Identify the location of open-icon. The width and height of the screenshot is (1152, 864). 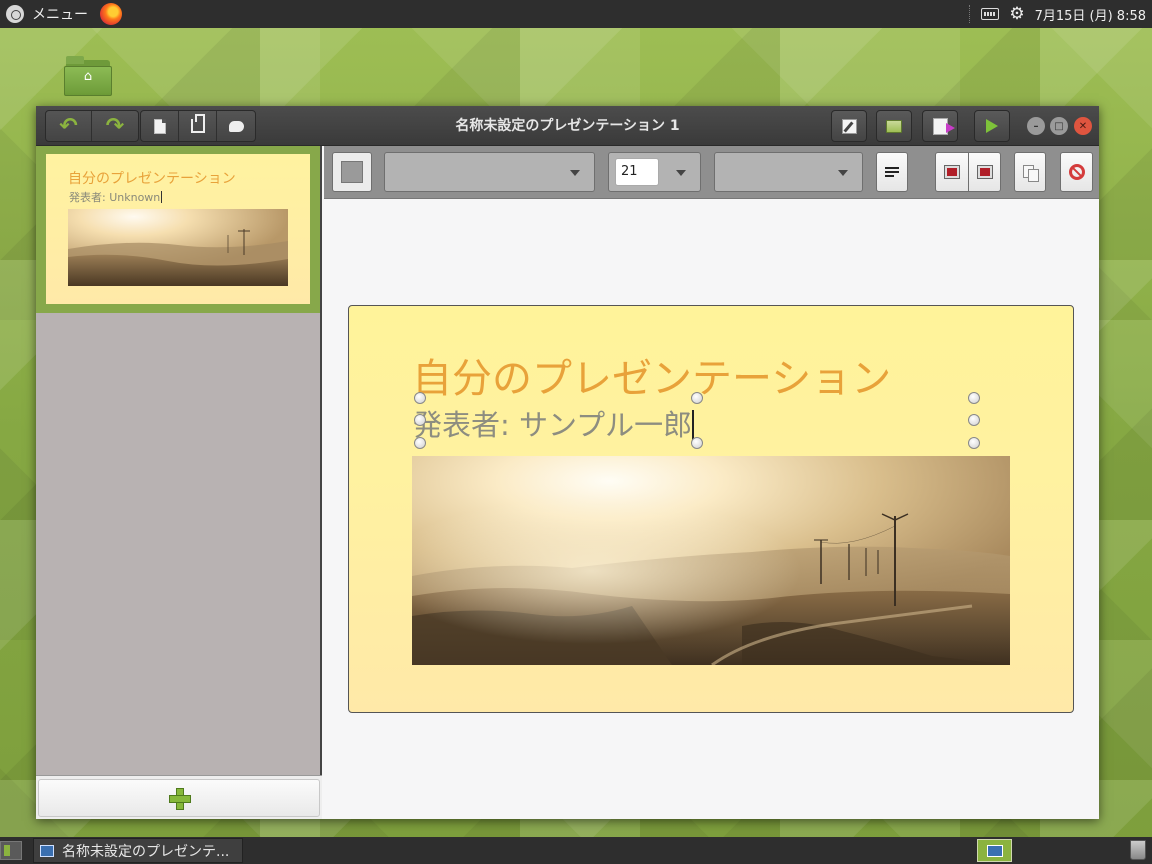
(894, 126).